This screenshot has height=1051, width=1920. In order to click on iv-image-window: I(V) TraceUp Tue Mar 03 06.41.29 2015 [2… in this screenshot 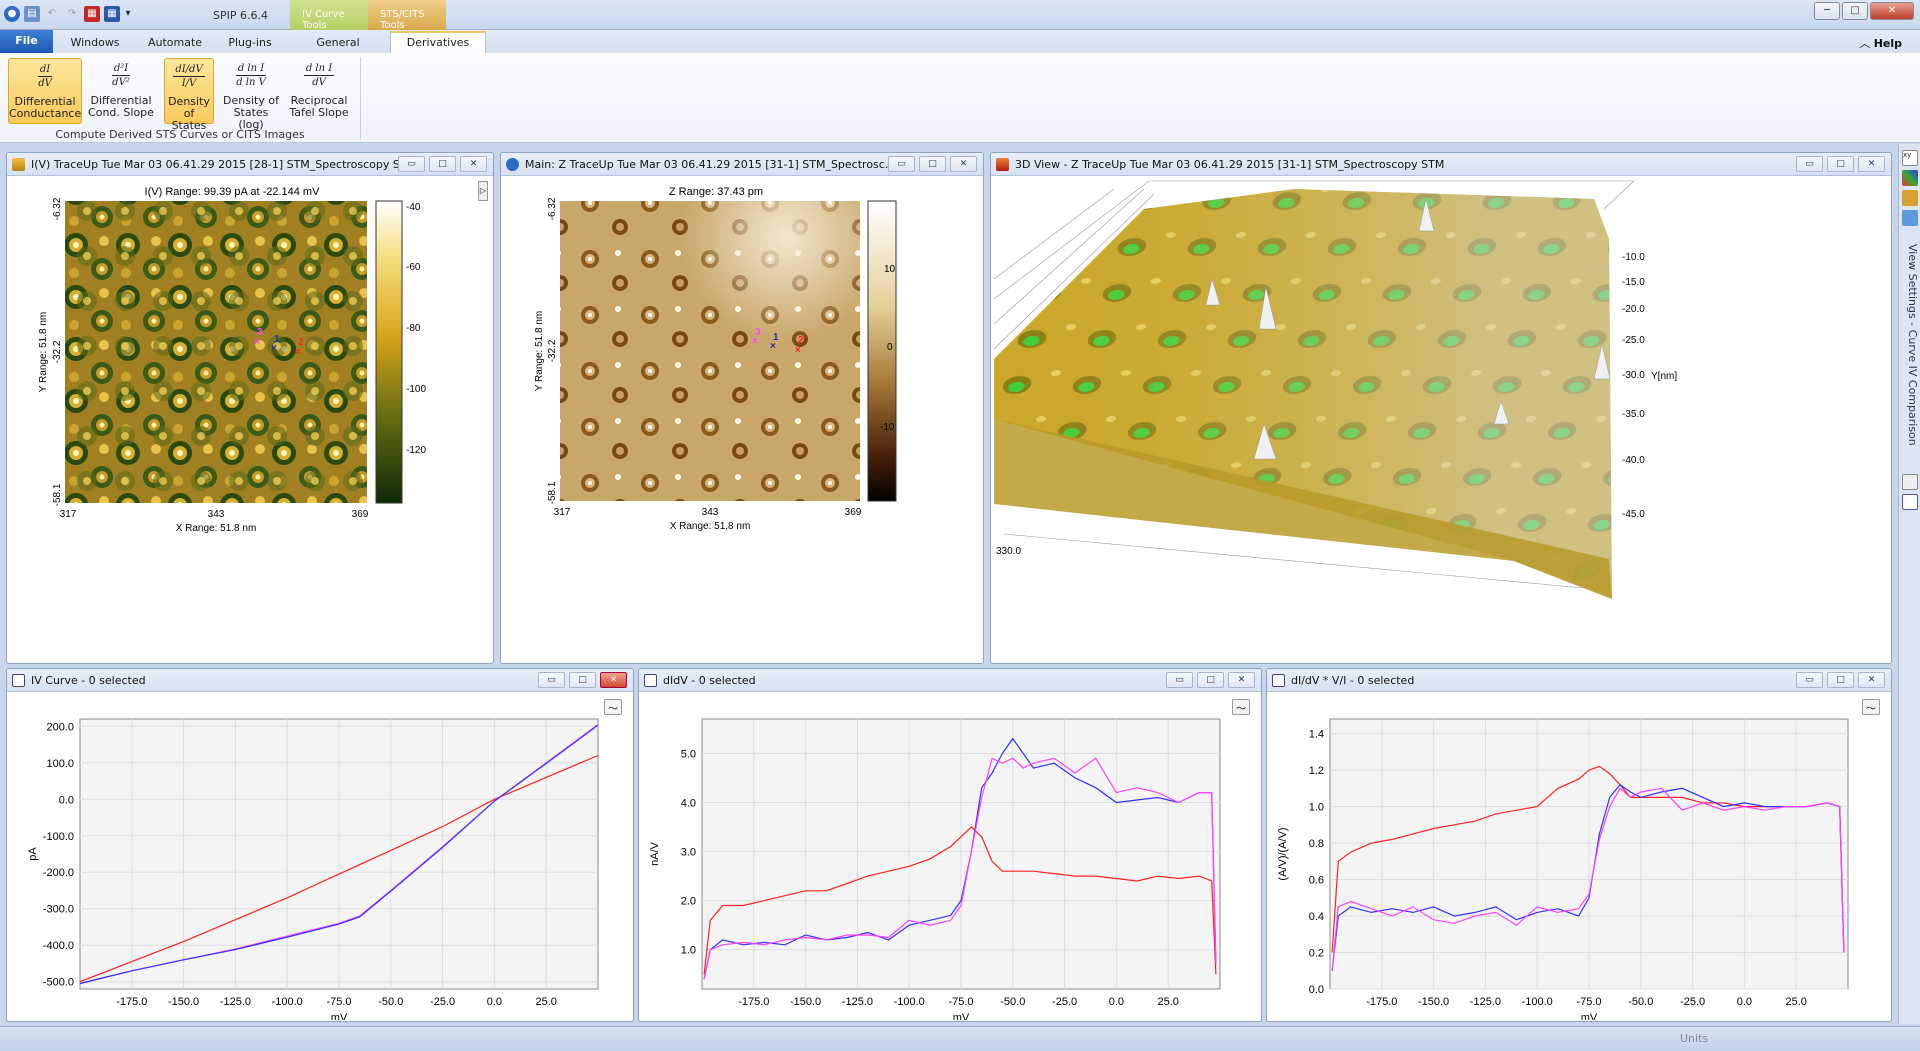, I will do `click(250, 408)`.